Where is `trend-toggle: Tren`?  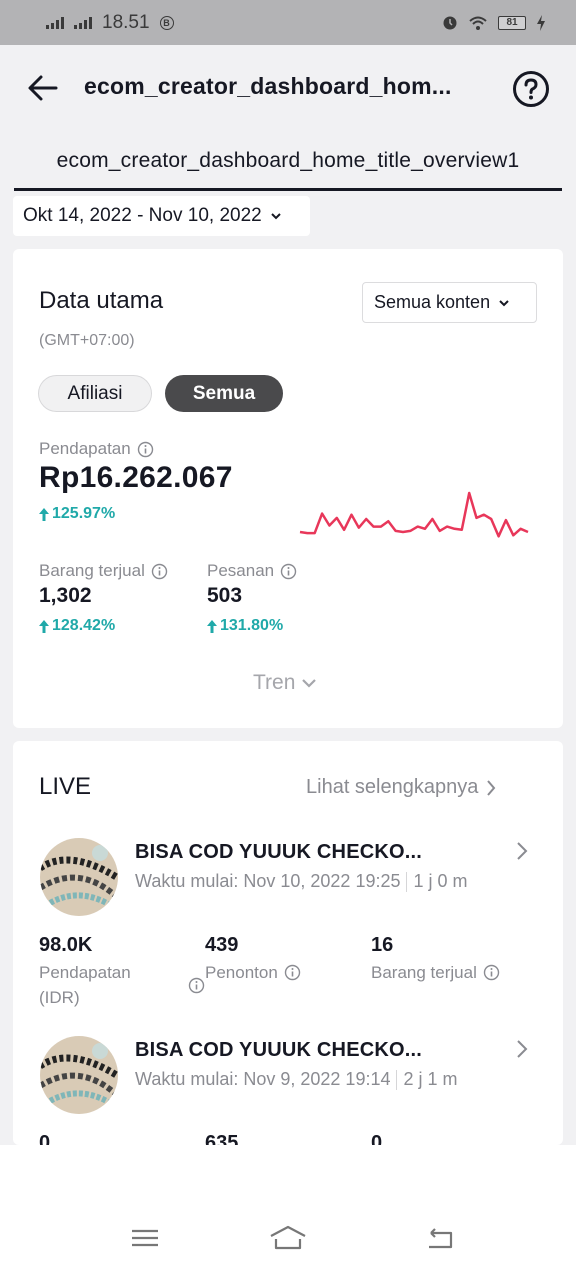
trend-toggle: Tren is located at coordinates (285, 683).